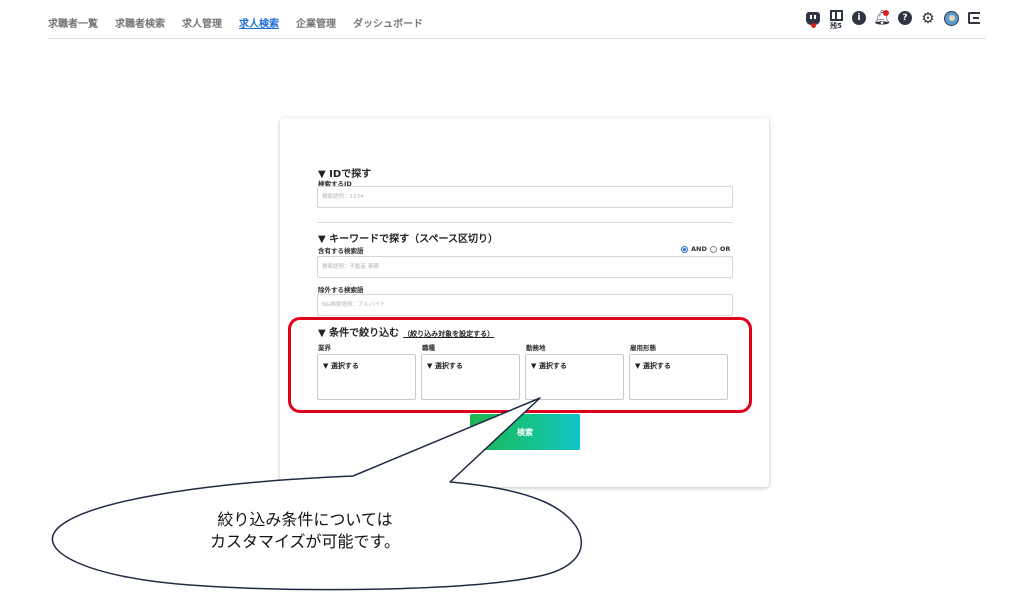  Describe the element at coordinates (341, 251) in the screenshot. I see `include-label: 含有する検索語` at that location.